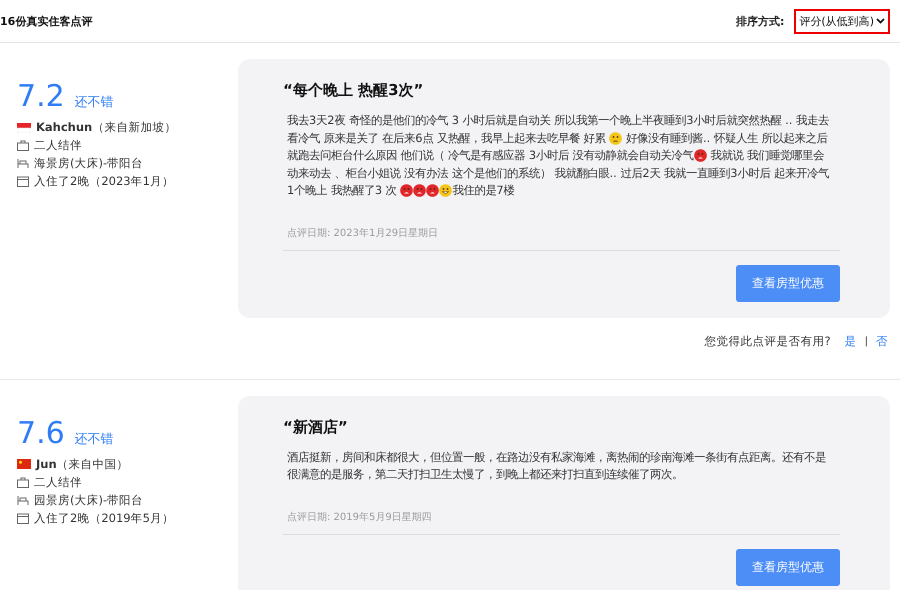 The image size is (900, 590). I want to click on review-title: “新酒店”, so click(316, 427).